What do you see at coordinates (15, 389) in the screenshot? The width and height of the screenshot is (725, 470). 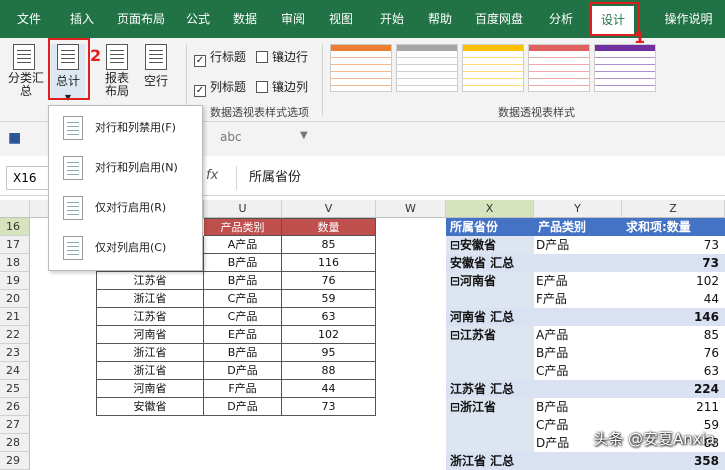 I see `row-header: 25` at bounding box center [15, 389].